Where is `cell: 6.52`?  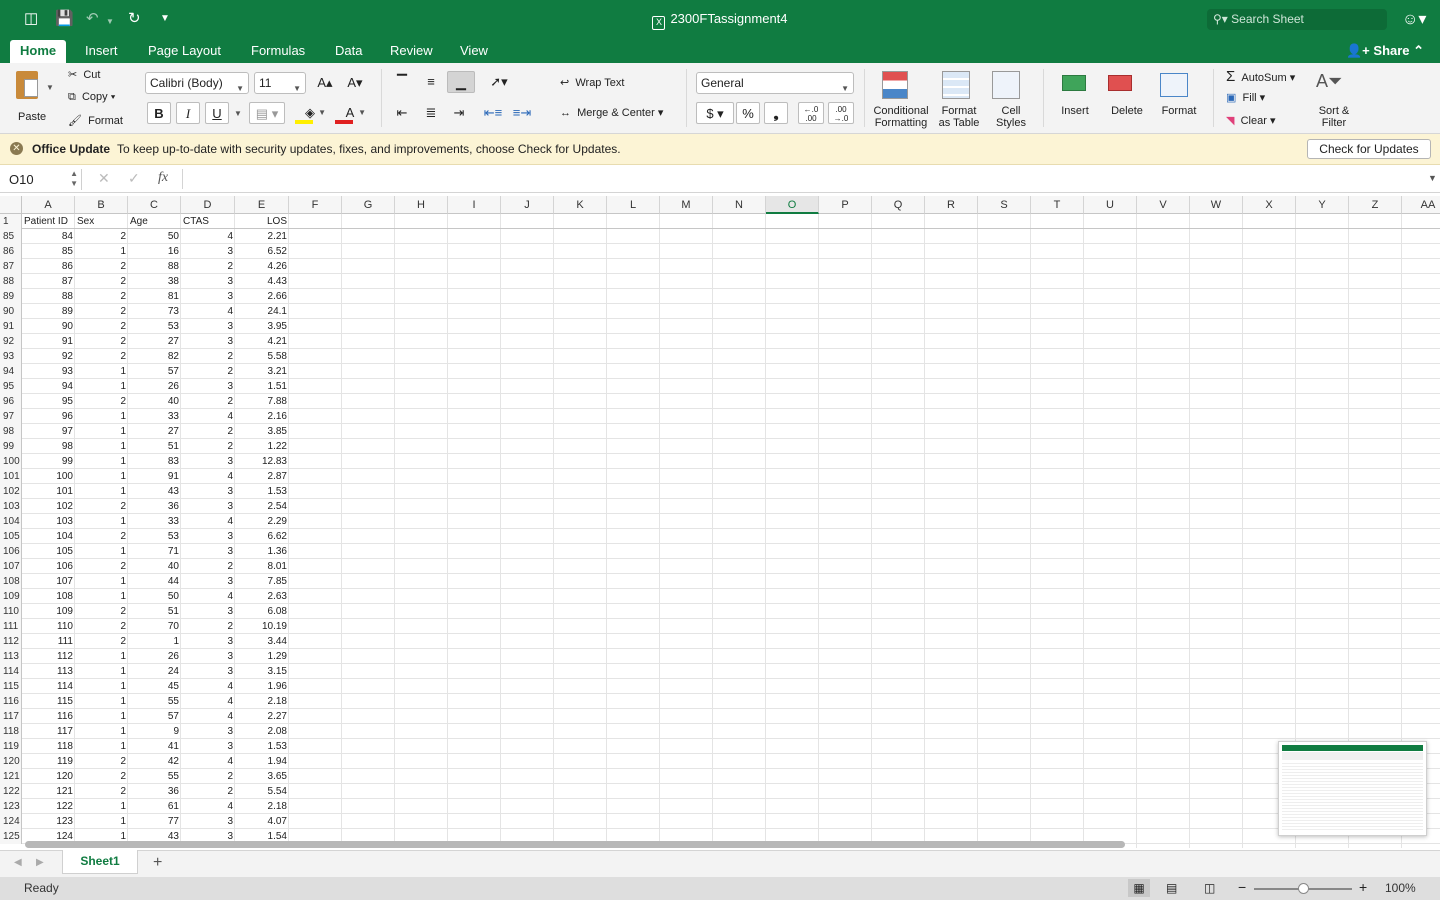 cell: 6.52 is located at coordinates (262, 251).